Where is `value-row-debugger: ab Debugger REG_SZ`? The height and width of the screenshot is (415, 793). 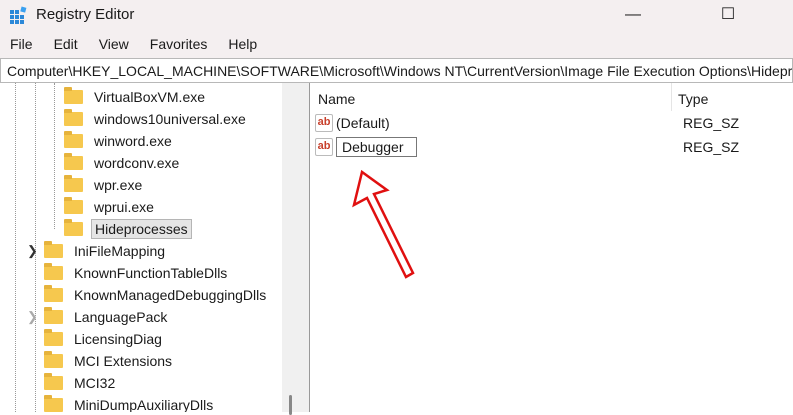
value-row-debugger: ab Debugger REG_SZ is located at coordinates (550, 147).